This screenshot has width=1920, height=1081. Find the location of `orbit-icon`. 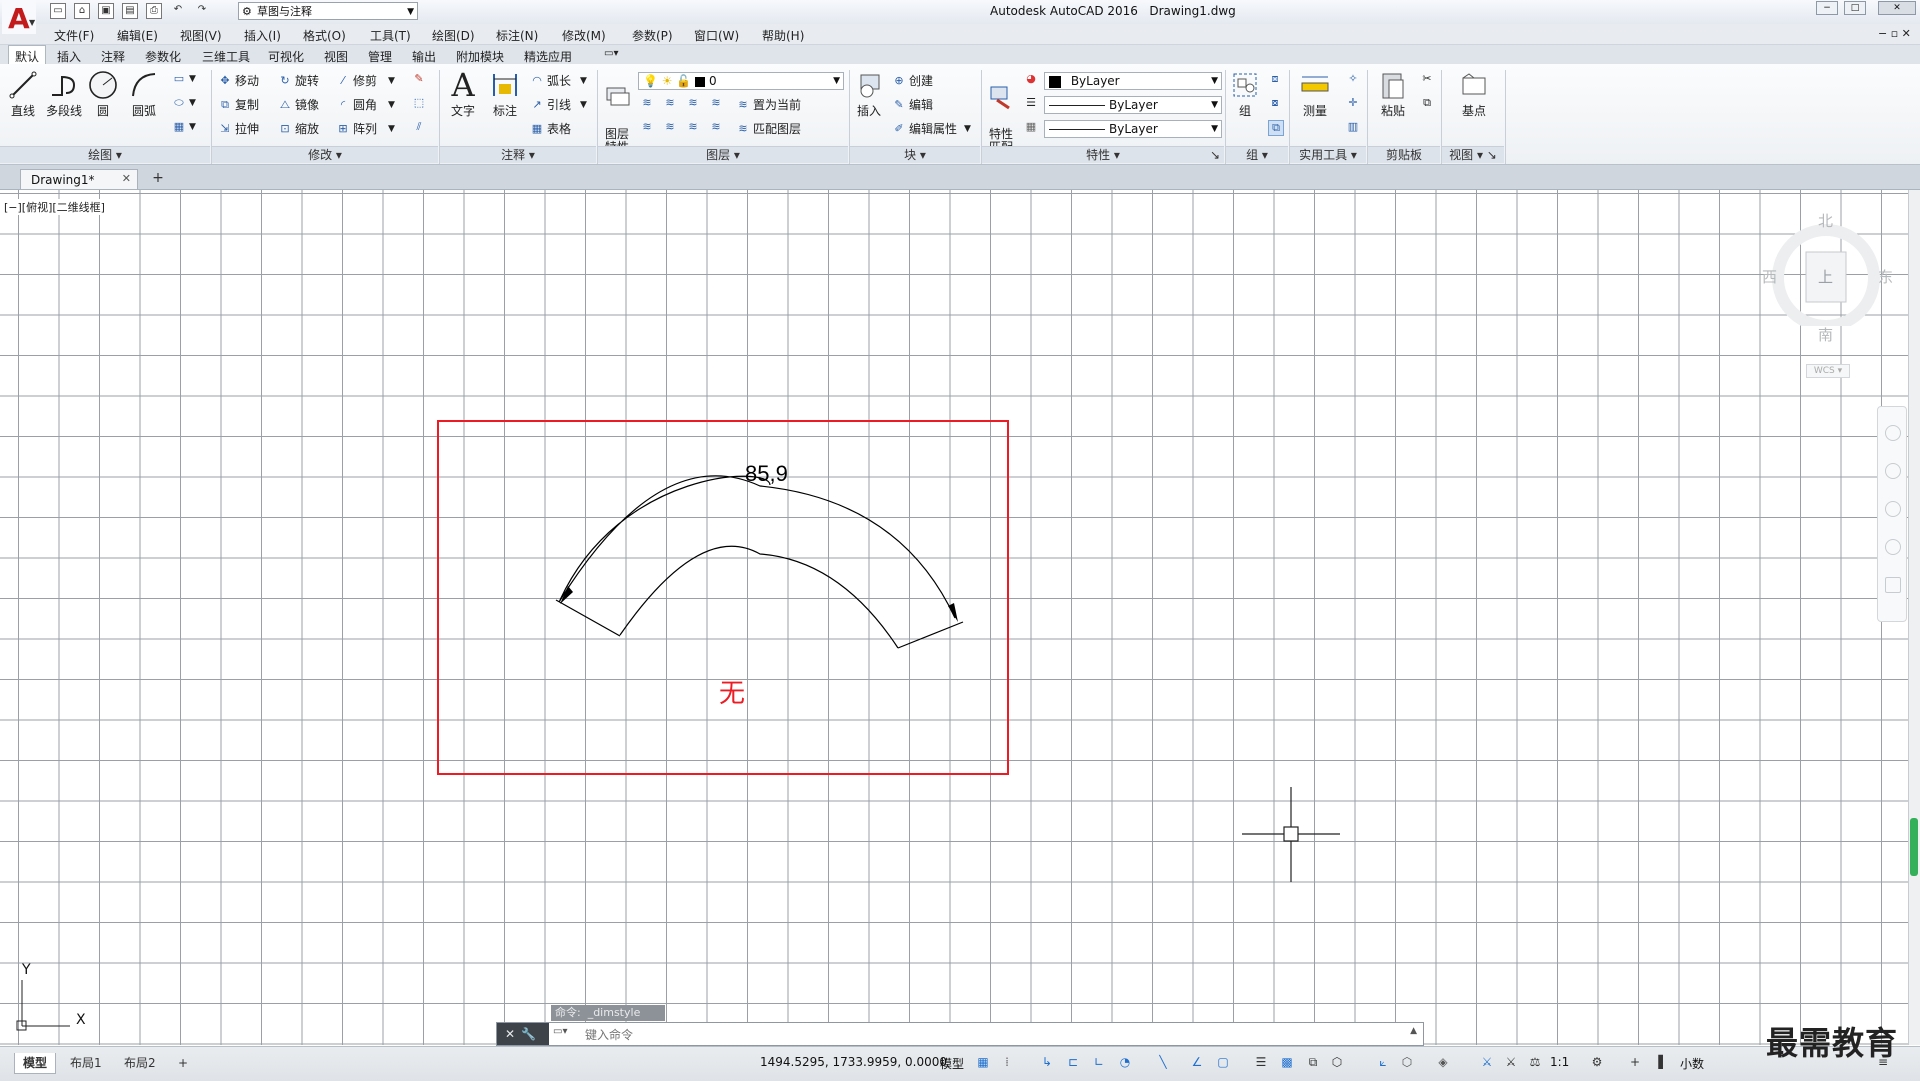

orbit-icon is located at coordinates (1893, 547).